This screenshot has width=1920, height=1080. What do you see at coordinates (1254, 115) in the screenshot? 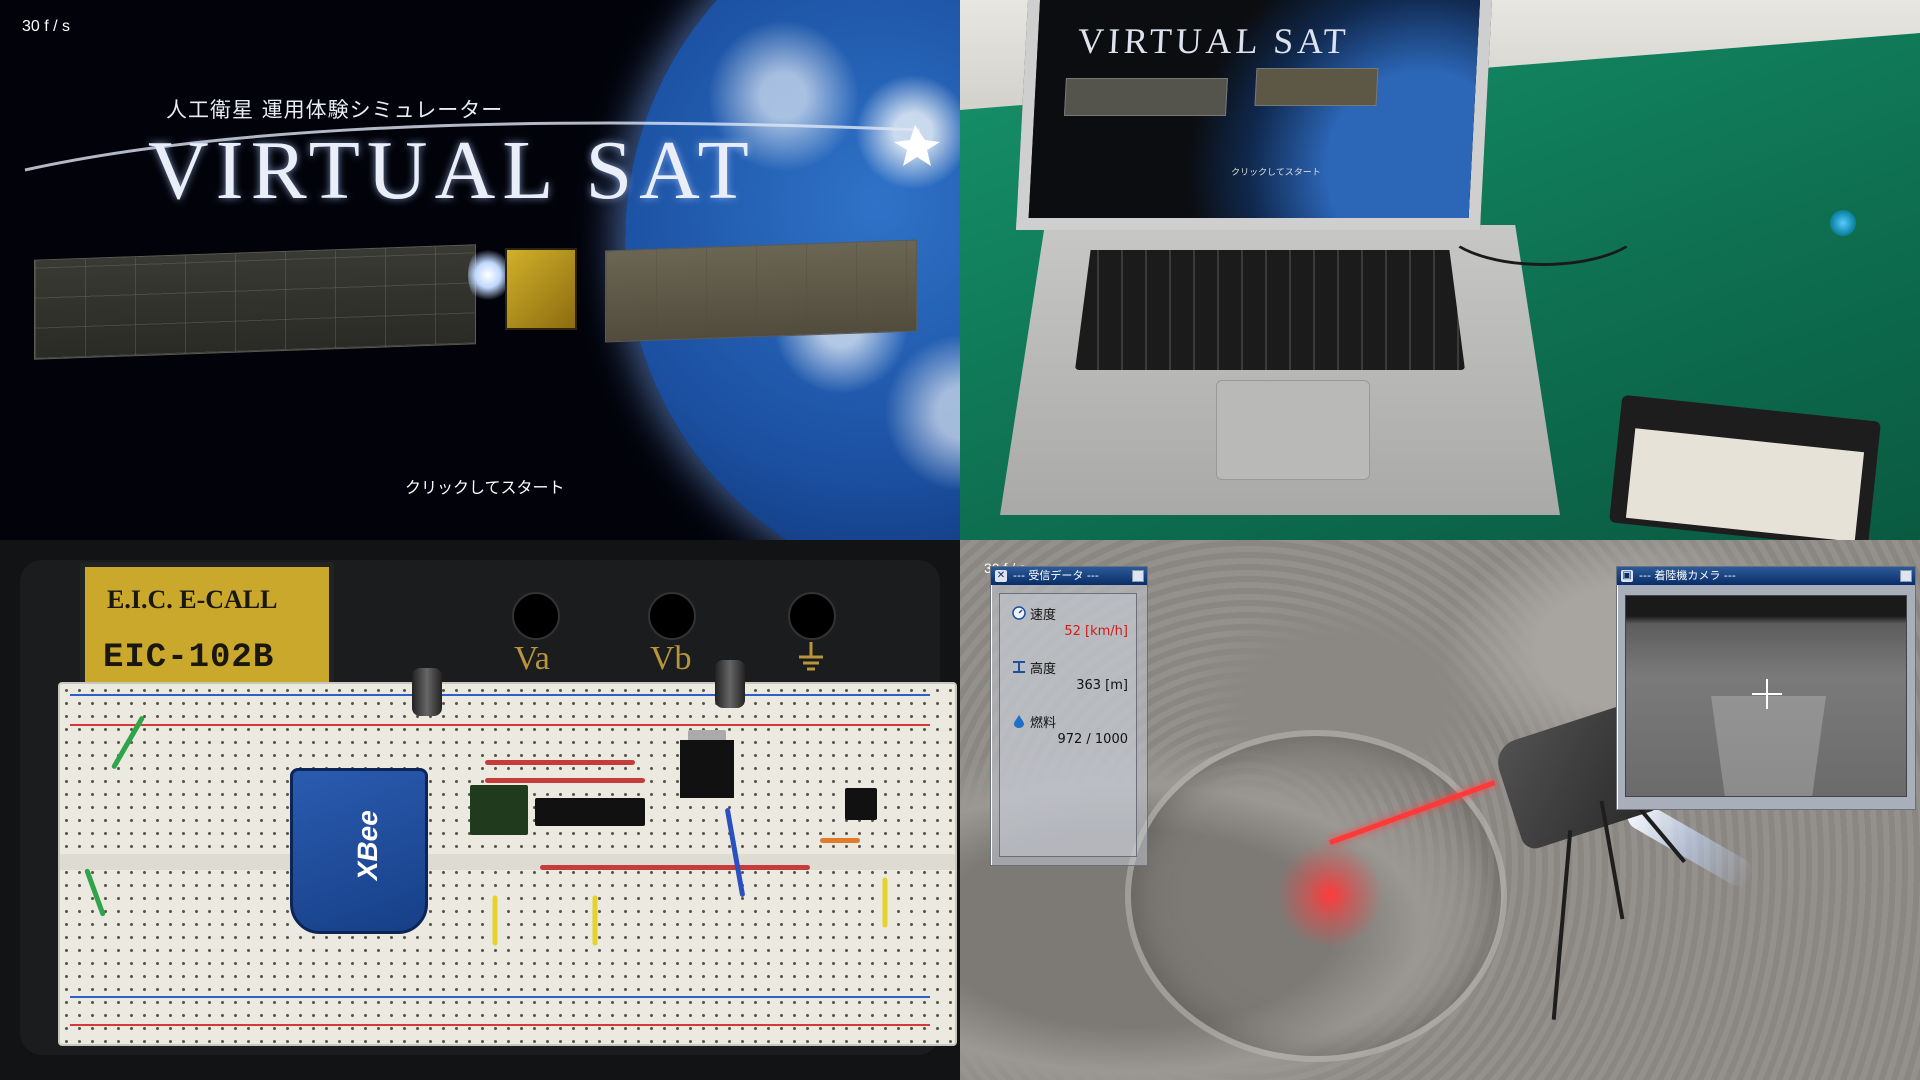
I see `laptop-screen: VIRTUAL SAT クリックしてスタート` at bounding box center [1254, 115].